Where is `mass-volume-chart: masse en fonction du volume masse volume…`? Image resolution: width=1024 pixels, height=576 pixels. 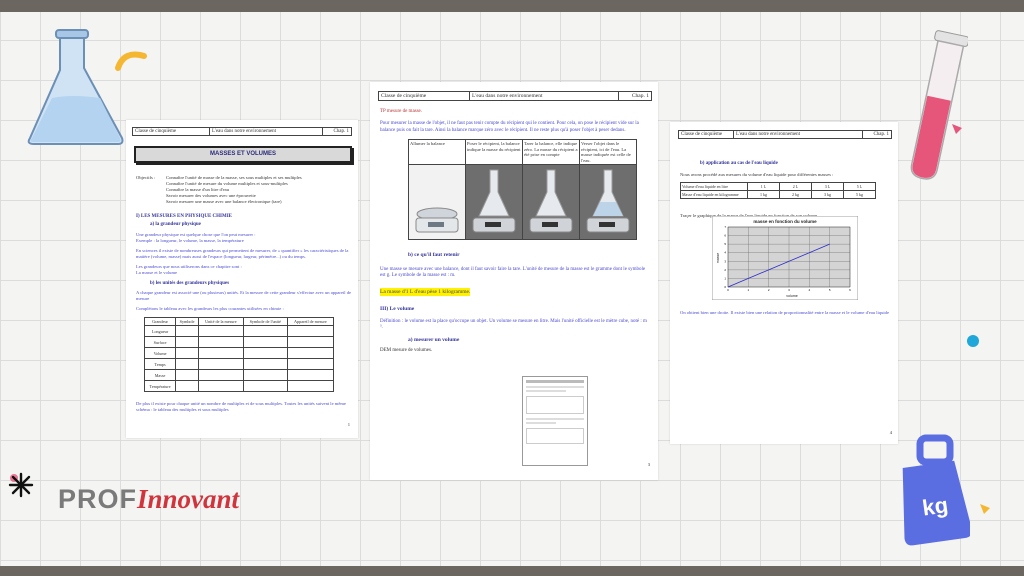 mass-volume-chart: masse en fonction du volume masse volume… is located at coordinates (785, 258).